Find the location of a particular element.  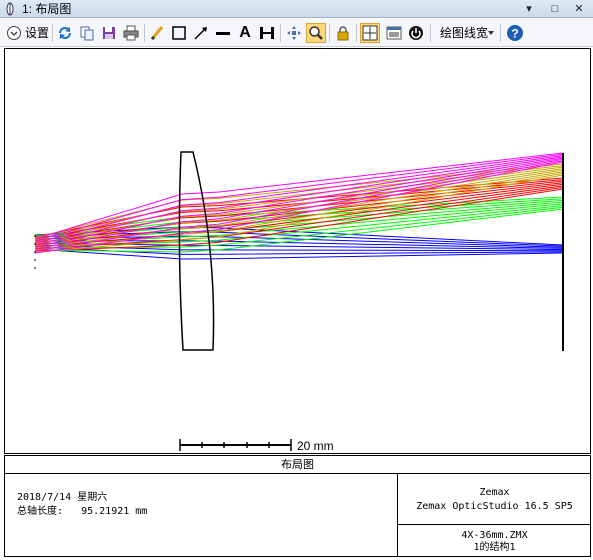

window-app-icon is located at coordinates (10, 9).